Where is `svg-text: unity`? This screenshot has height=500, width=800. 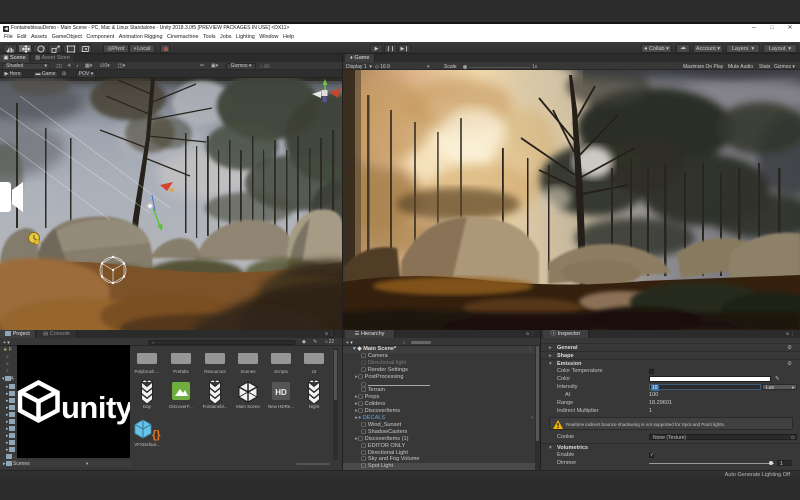
svg-text: unity is located at coordinates (95, 407).